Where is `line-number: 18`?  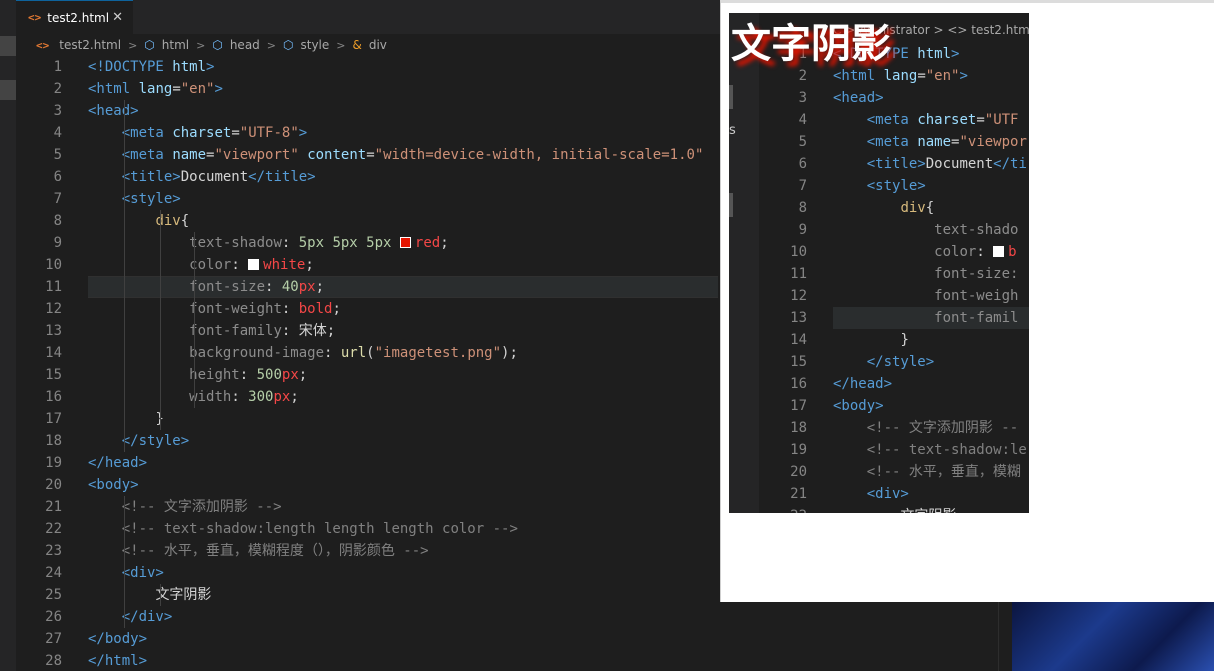 line-number: 18 is located at coordinates (53, 441).